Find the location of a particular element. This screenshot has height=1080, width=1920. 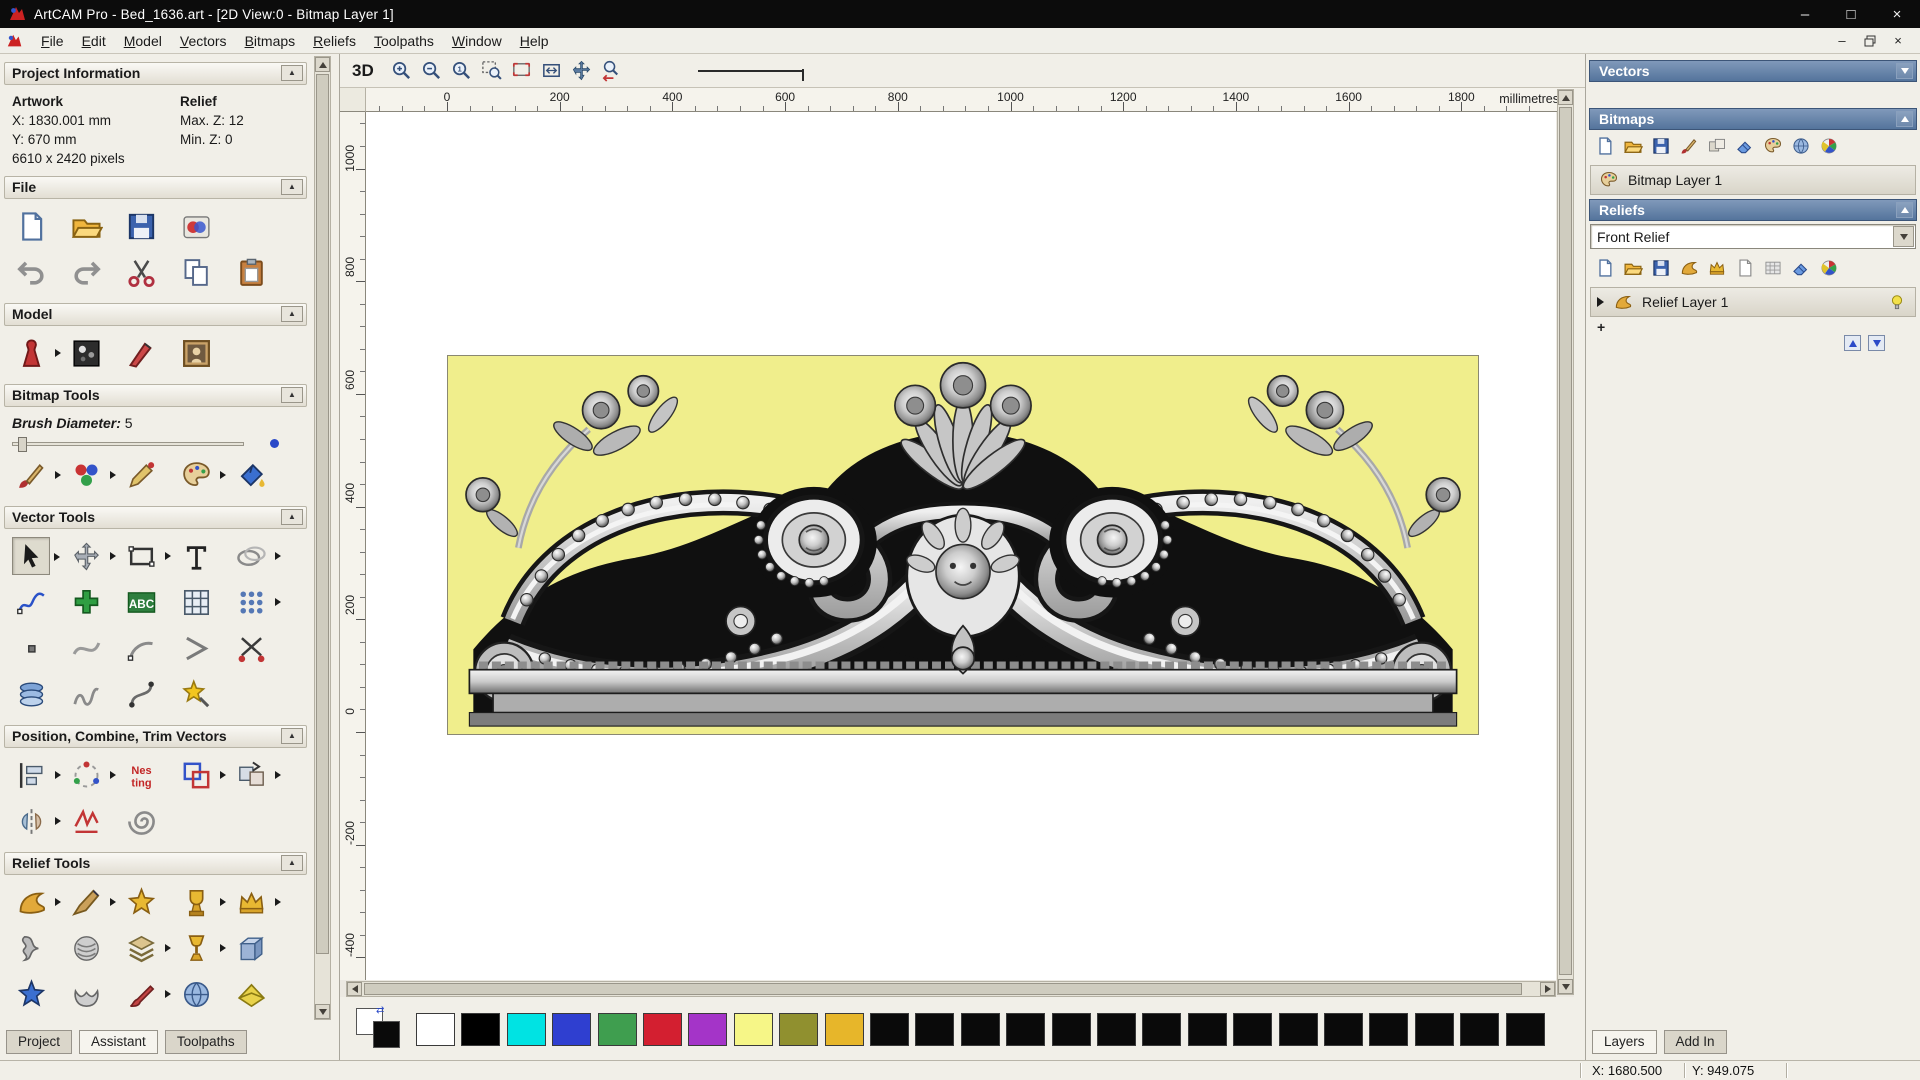

nesting-icon: Nes ting is located at coordinates (141, 775).